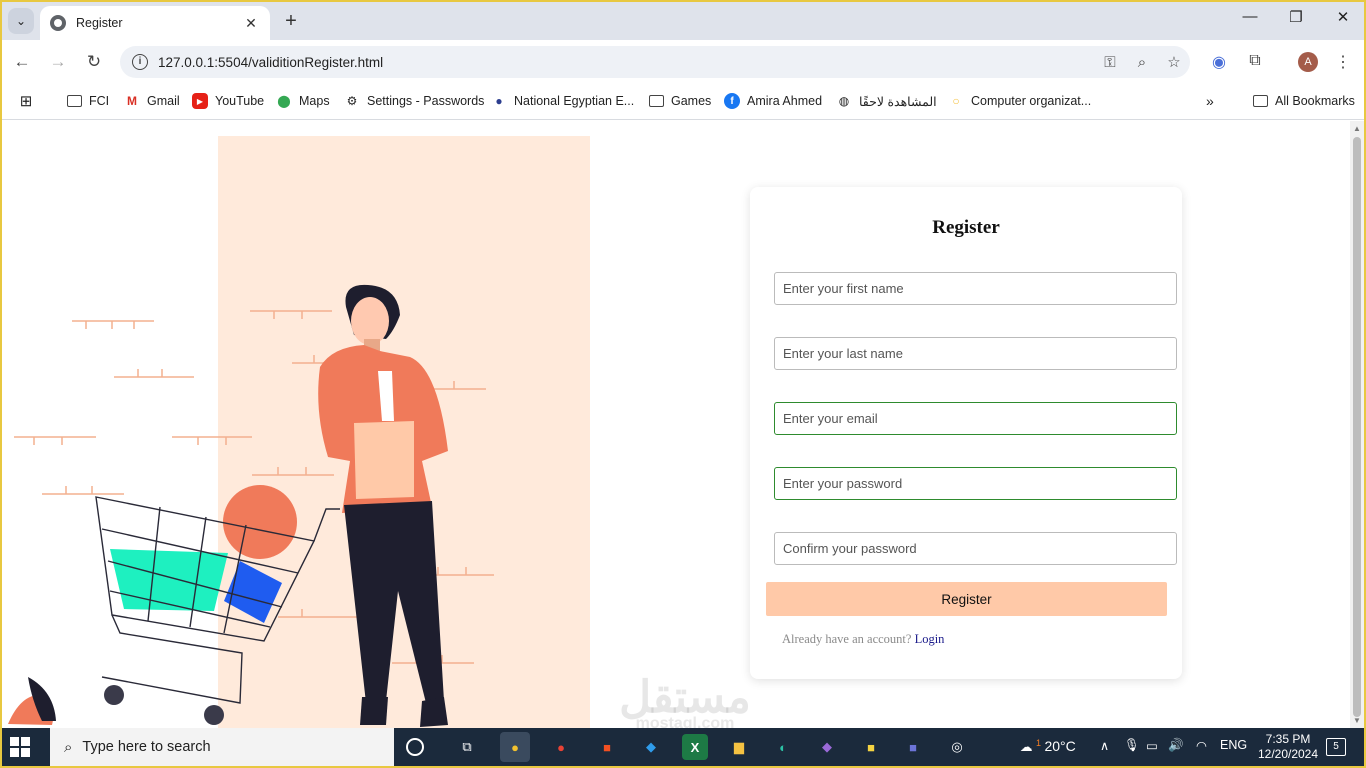 Image resolution: width=1366 pixels, height=768 pixels. I want to click on all-bookmarks: All Bookmarks, so click(1303, 101).